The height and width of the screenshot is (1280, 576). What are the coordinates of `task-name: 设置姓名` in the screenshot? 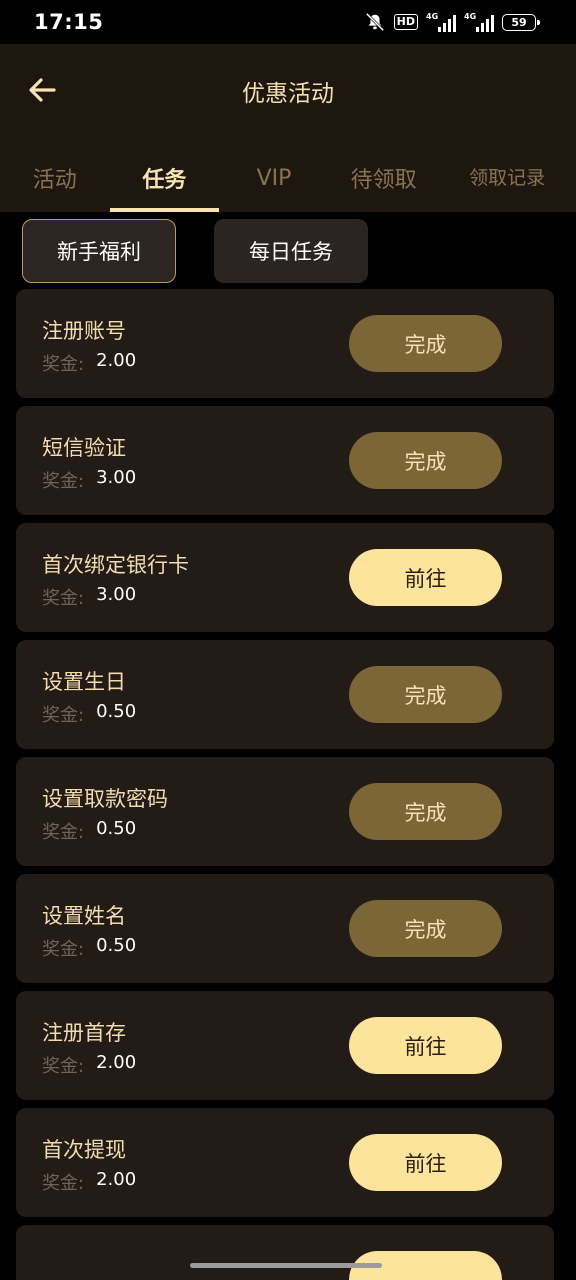 It's located at (84, 916).